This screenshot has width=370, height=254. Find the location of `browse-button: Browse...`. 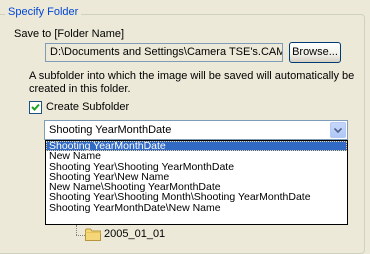

browse-button: Browse... is located at coordinates (315, 52).